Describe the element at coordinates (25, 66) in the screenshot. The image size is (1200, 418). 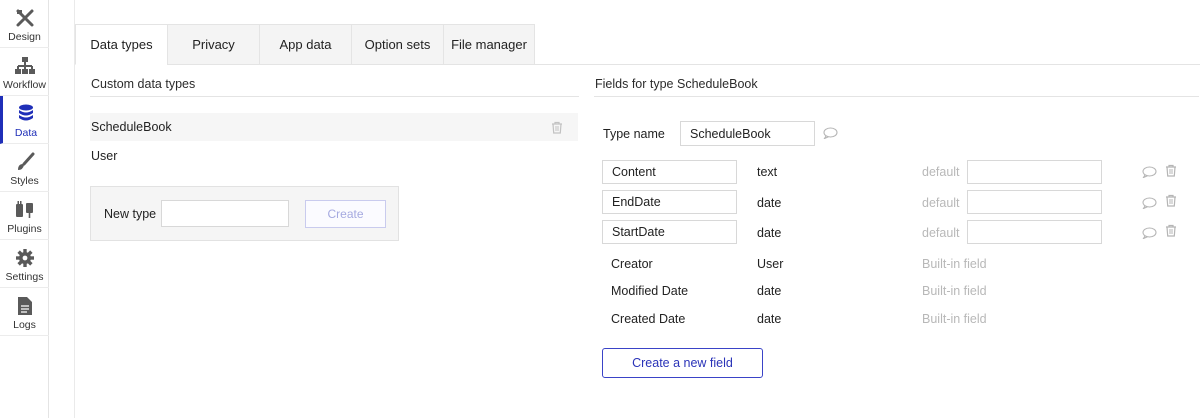
I see `workflow-icon` at that location.